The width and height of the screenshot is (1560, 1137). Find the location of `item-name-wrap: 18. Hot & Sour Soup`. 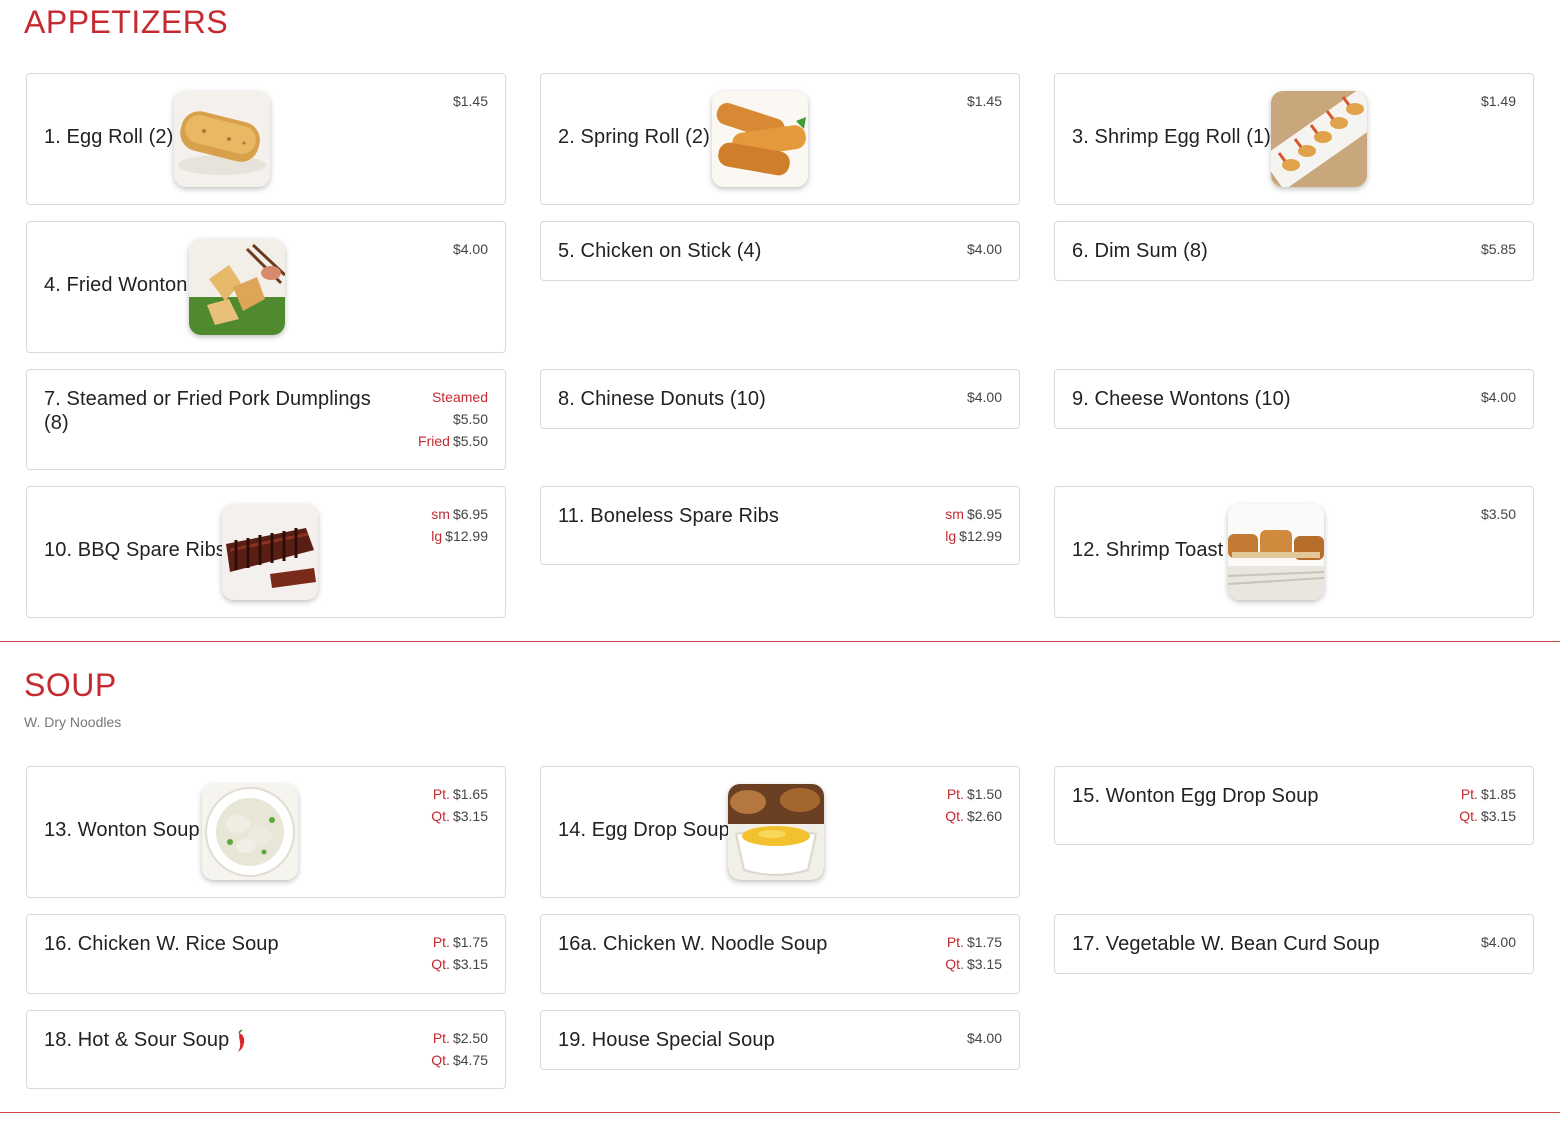

item-name-wrap: 18. Hot & Sour Soup is located at coordinates (145, 1040).